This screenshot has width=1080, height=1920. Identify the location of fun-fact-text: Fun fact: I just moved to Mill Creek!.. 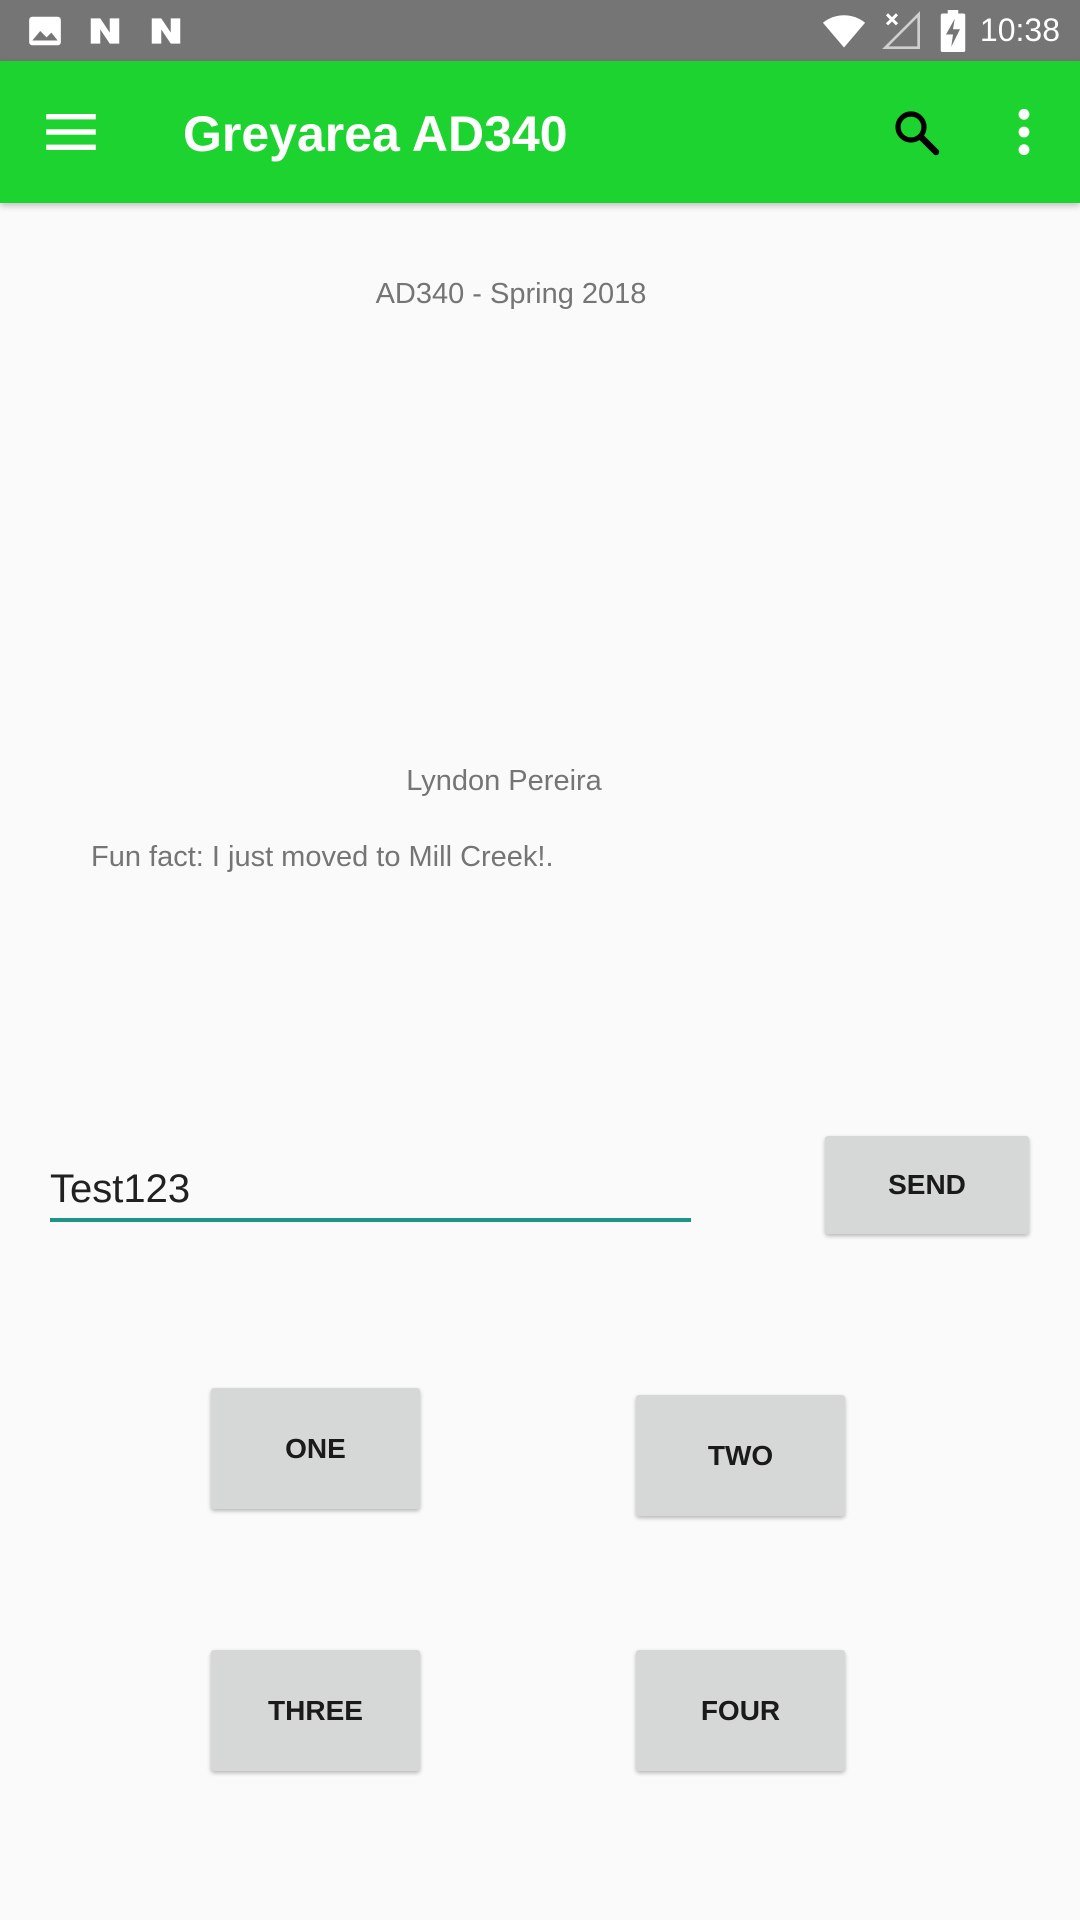
(322, 857).